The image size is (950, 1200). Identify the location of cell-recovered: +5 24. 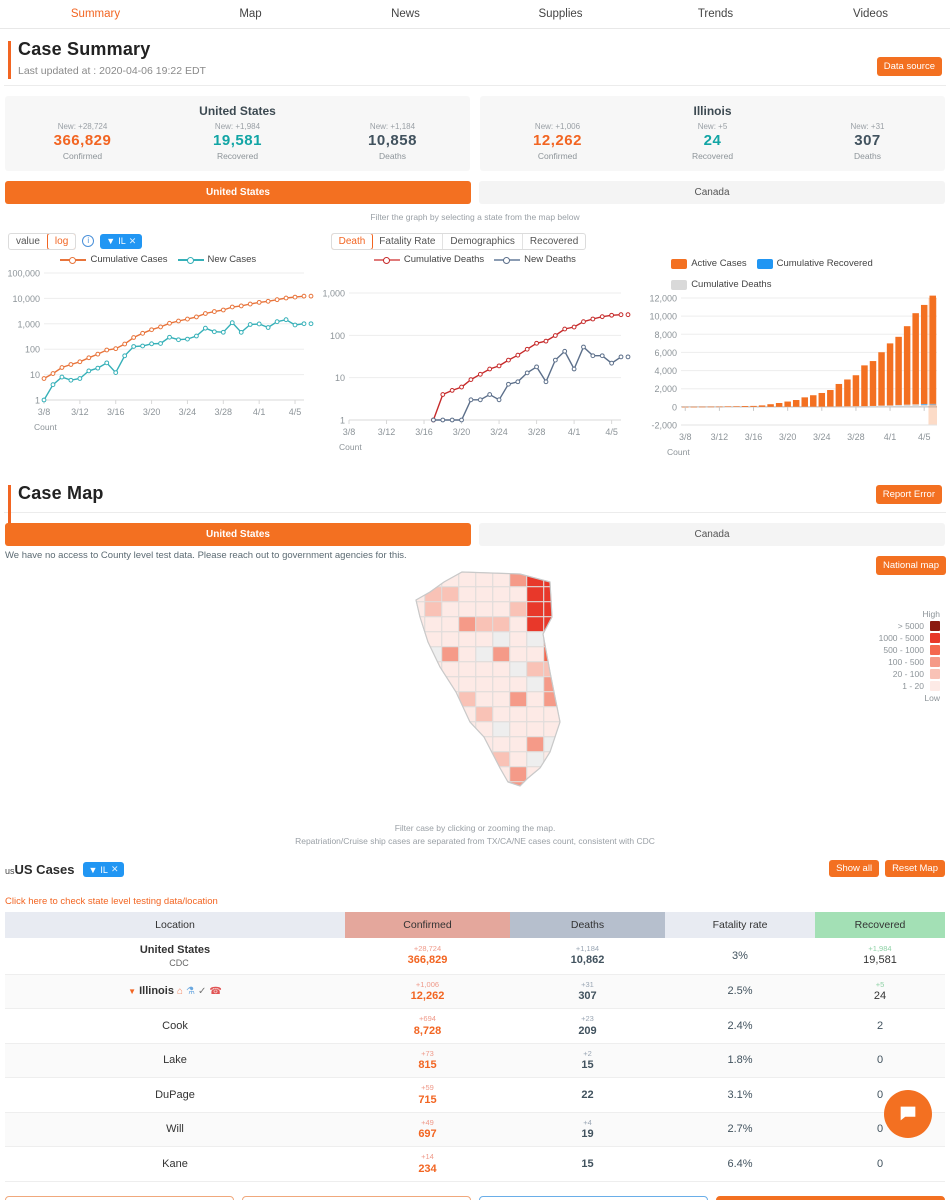
(880, 991).